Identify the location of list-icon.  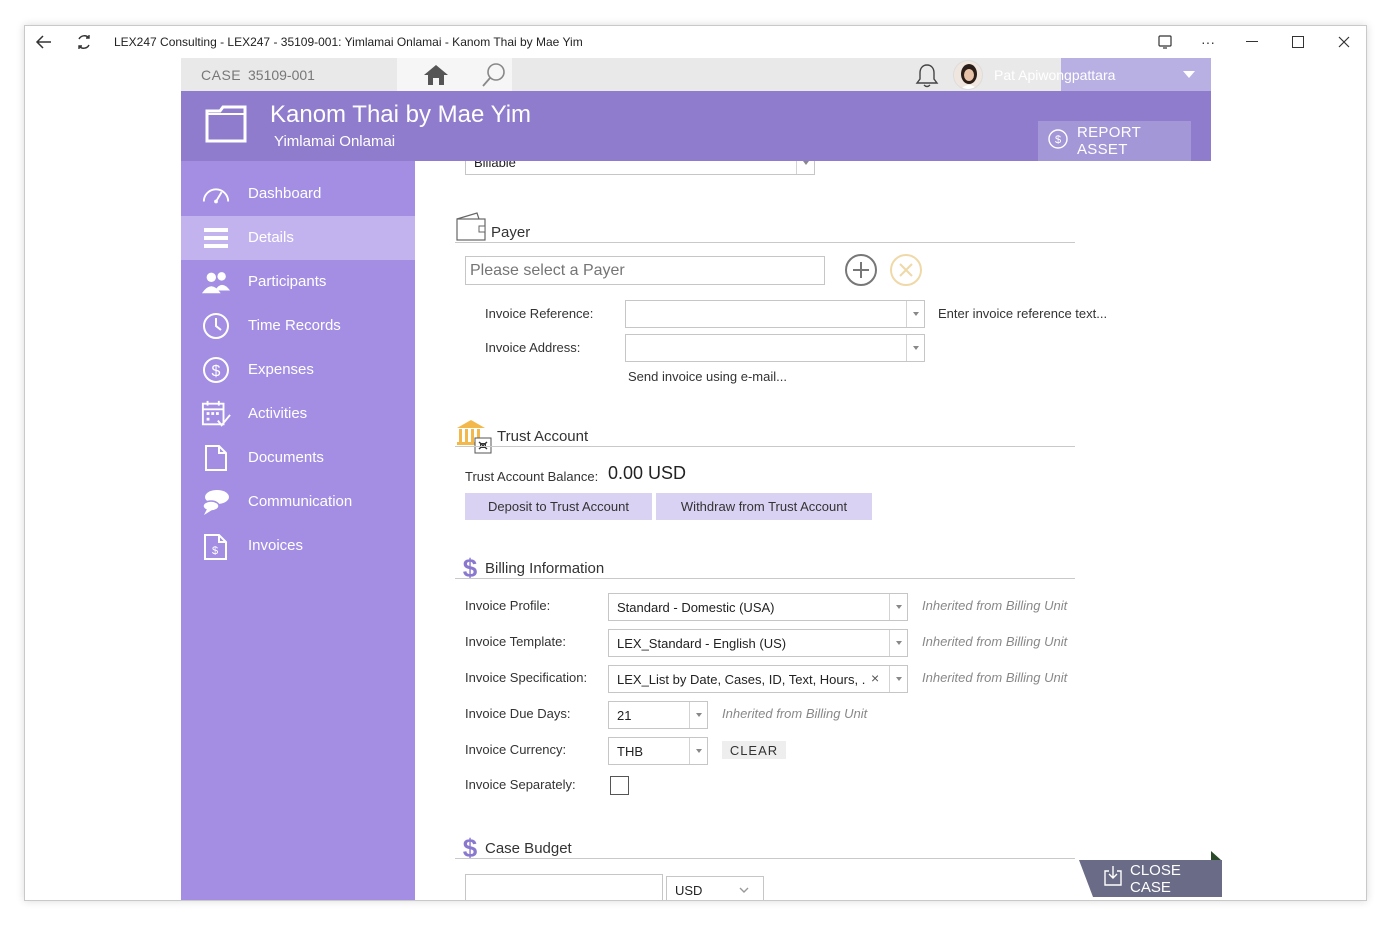
(216, 238).